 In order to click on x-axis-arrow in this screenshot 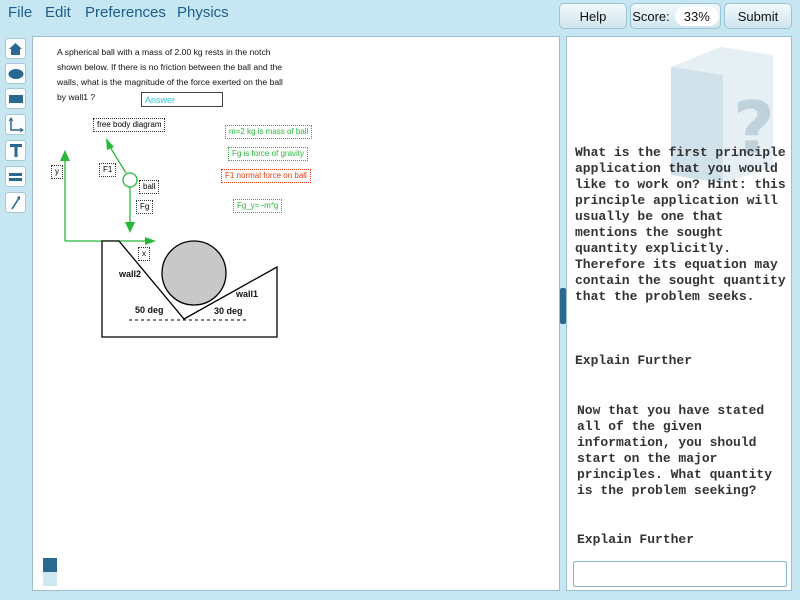, I will do `click(150, 241)`.